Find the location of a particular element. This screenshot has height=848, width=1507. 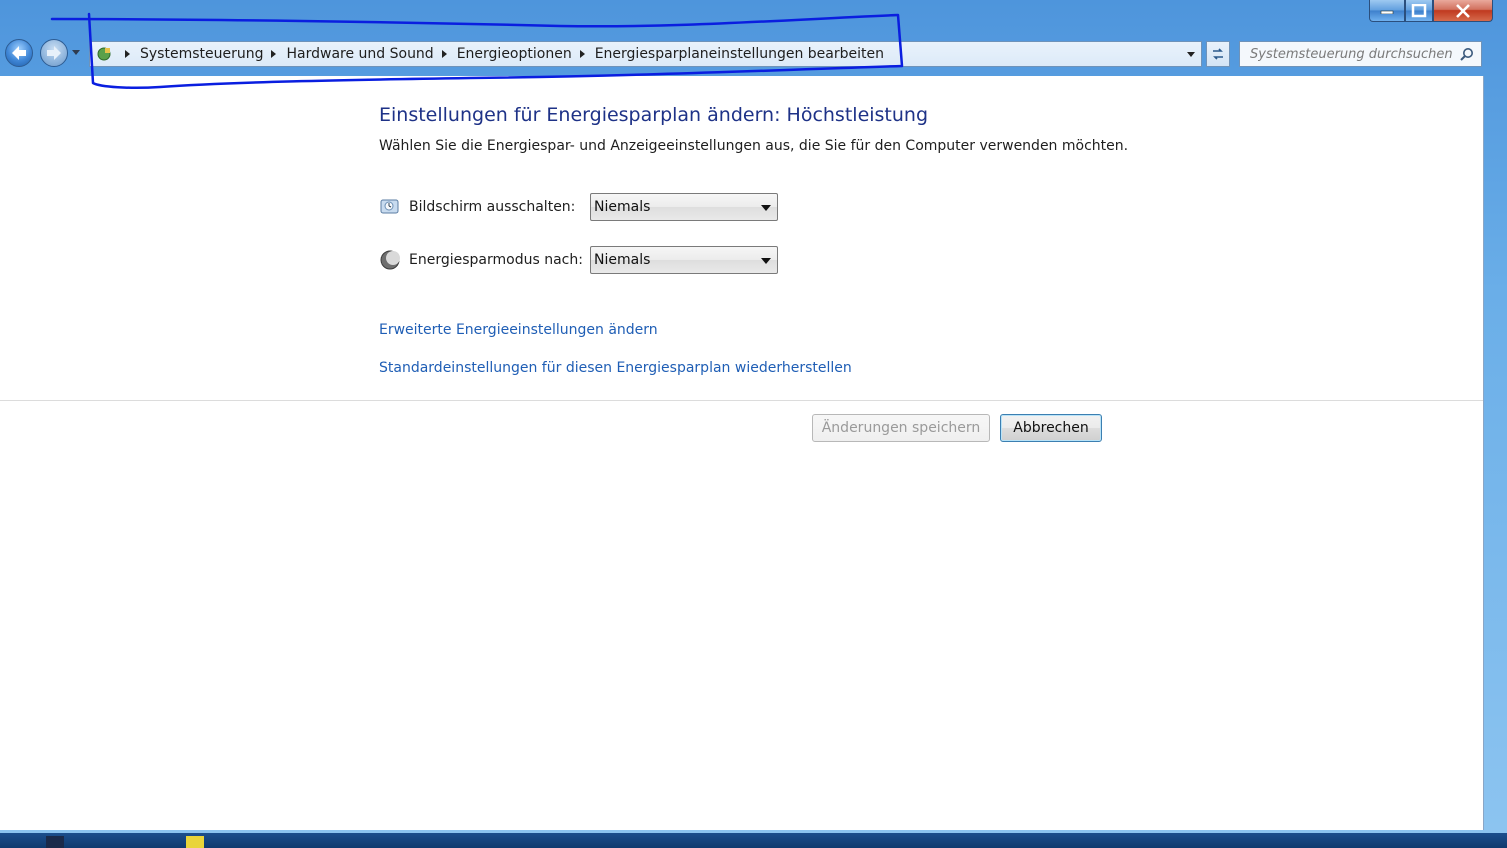

forward-arrow-icon is located at coordinates (54, 53).